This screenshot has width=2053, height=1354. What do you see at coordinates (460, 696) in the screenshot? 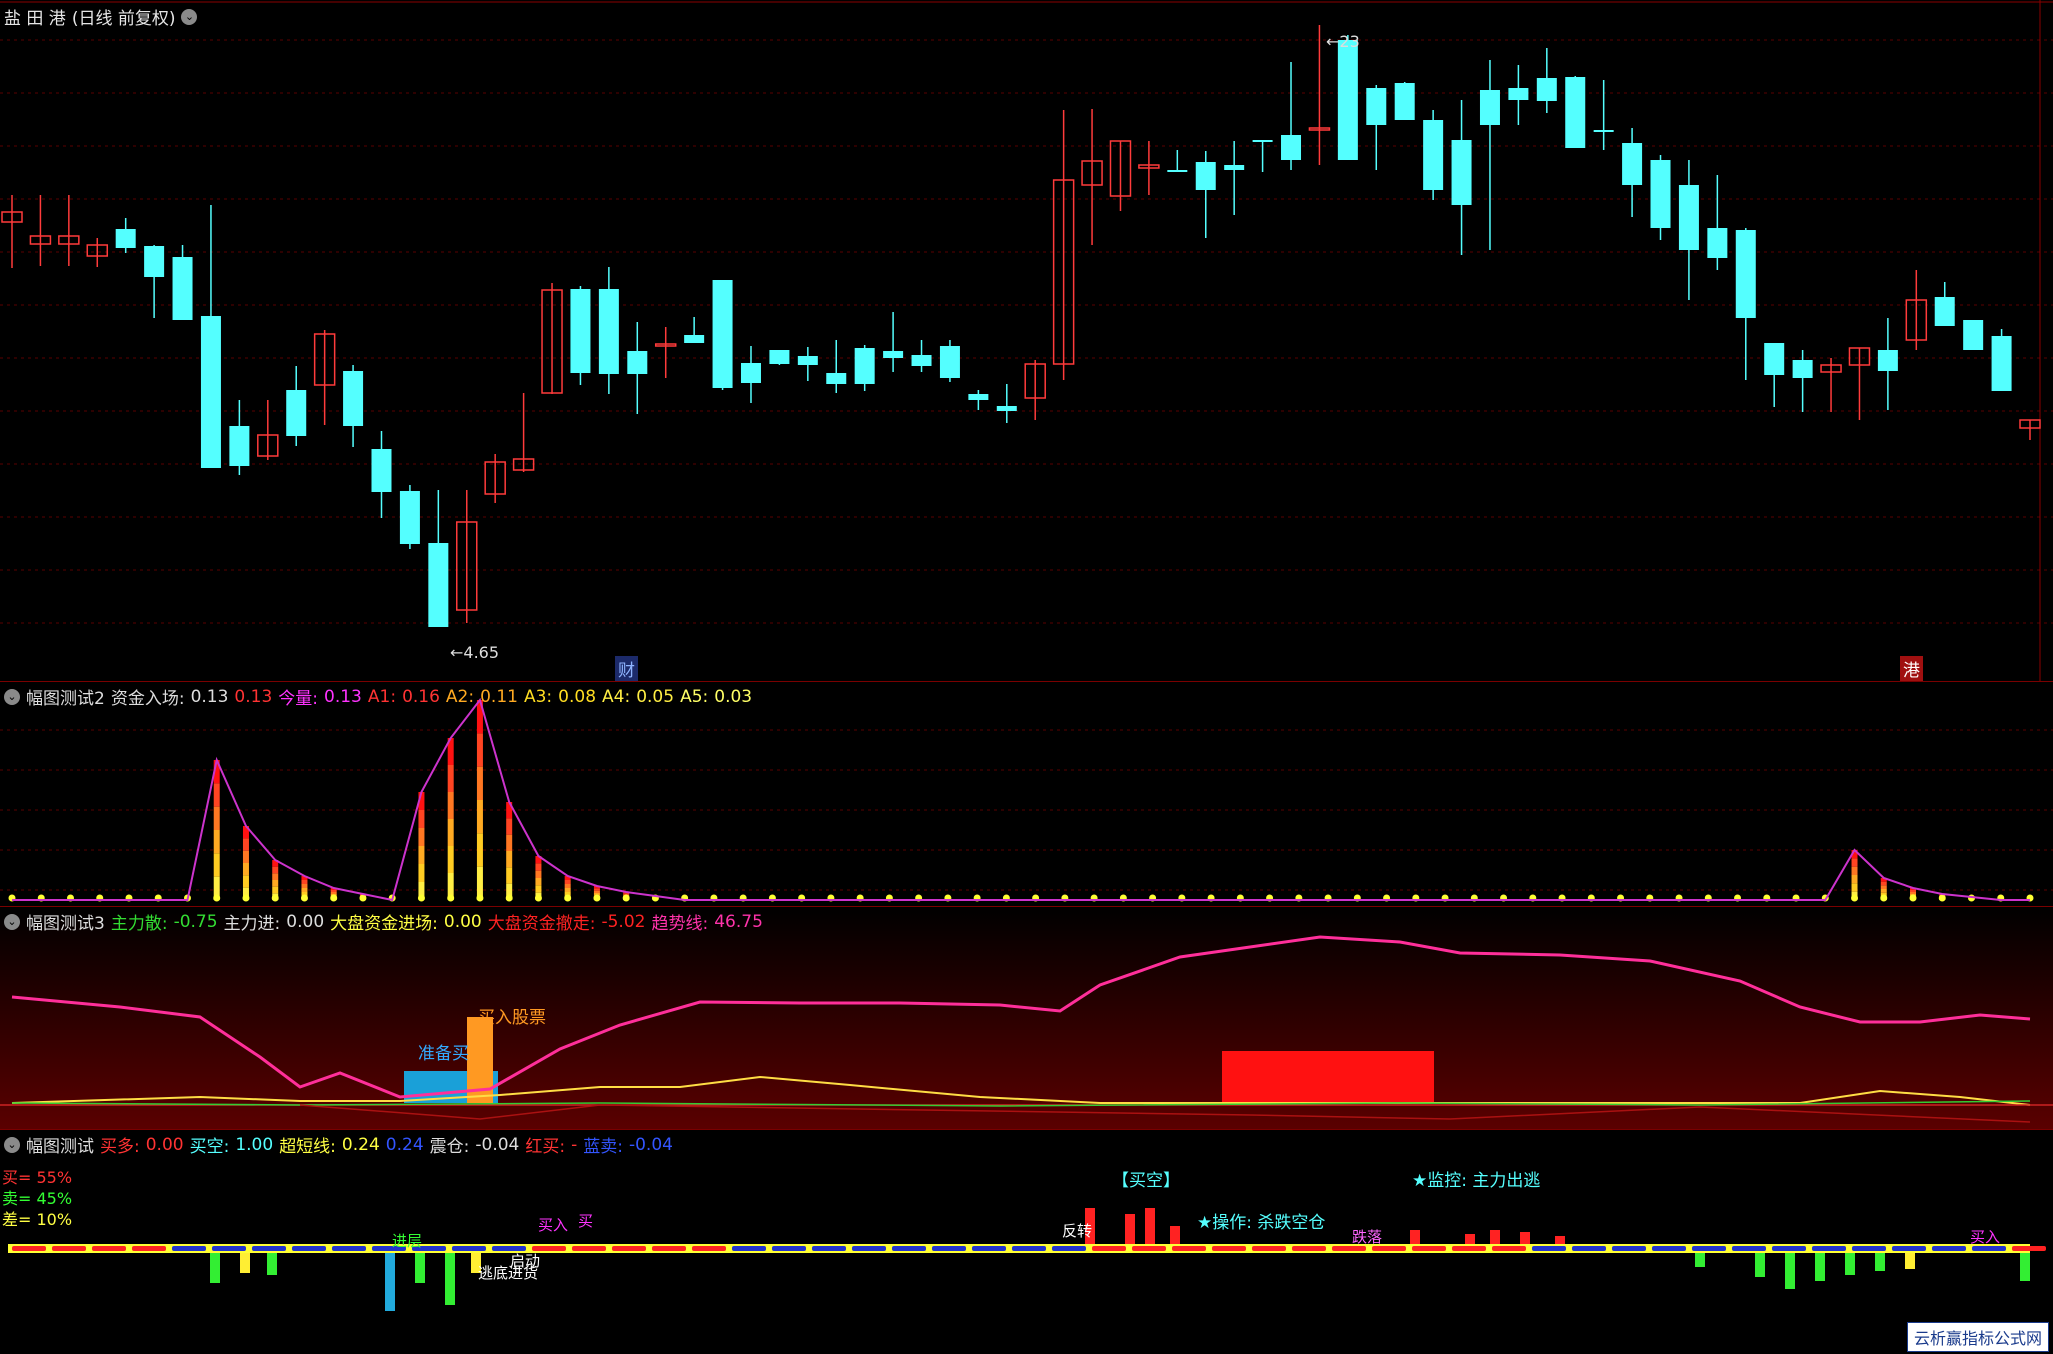
I see `ind1-f5-label: A2:` at bounding box center [460, 696].